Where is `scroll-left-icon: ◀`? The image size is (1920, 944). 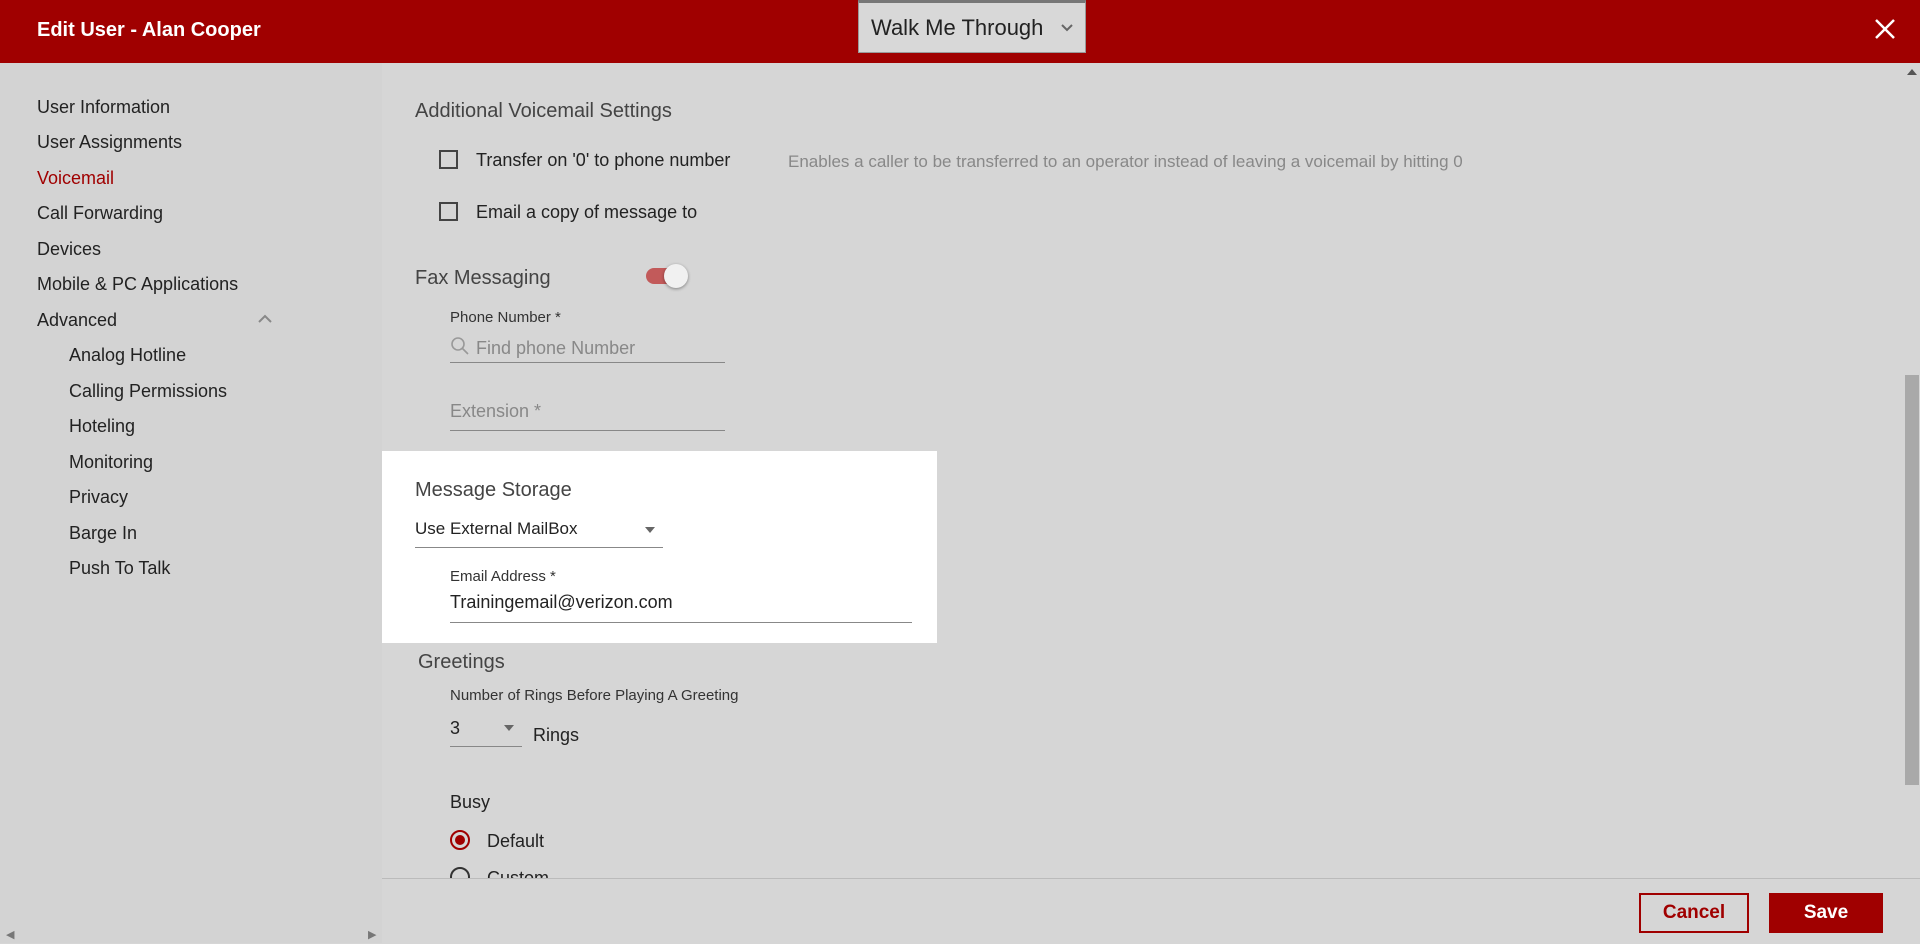
scroll-left-icon: ◀ is located at coordinates (10, 934).